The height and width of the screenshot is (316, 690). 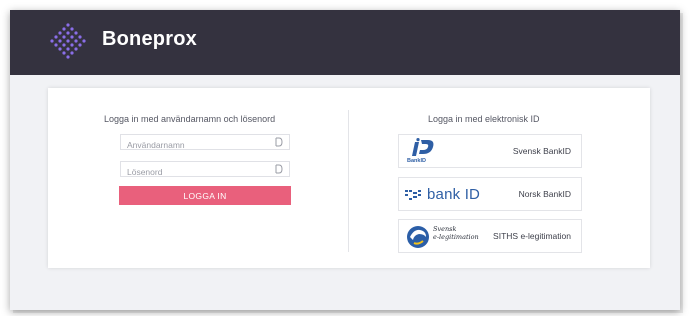 I want to click on password-field, so click(x=205, y=170).